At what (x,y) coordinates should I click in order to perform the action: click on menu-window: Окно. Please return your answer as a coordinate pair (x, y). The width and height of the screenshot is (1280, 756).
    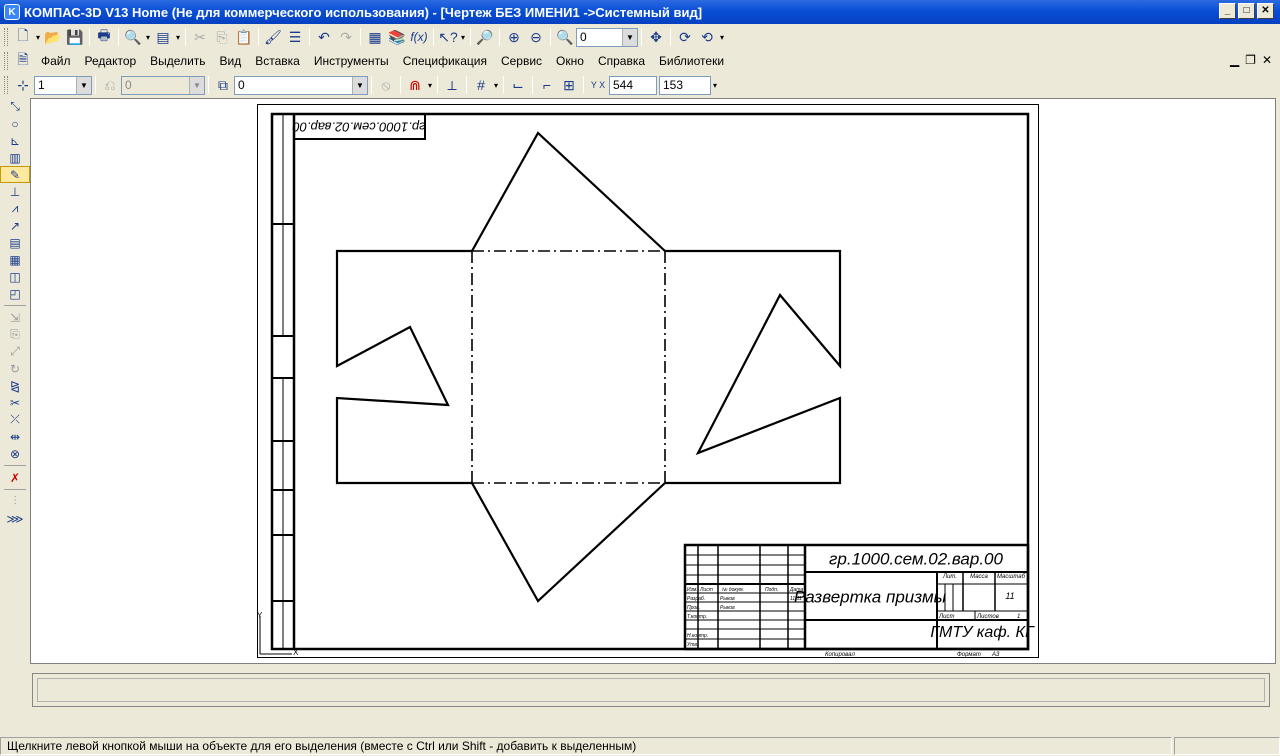
    Looking at the image, I should click on (570, 61).